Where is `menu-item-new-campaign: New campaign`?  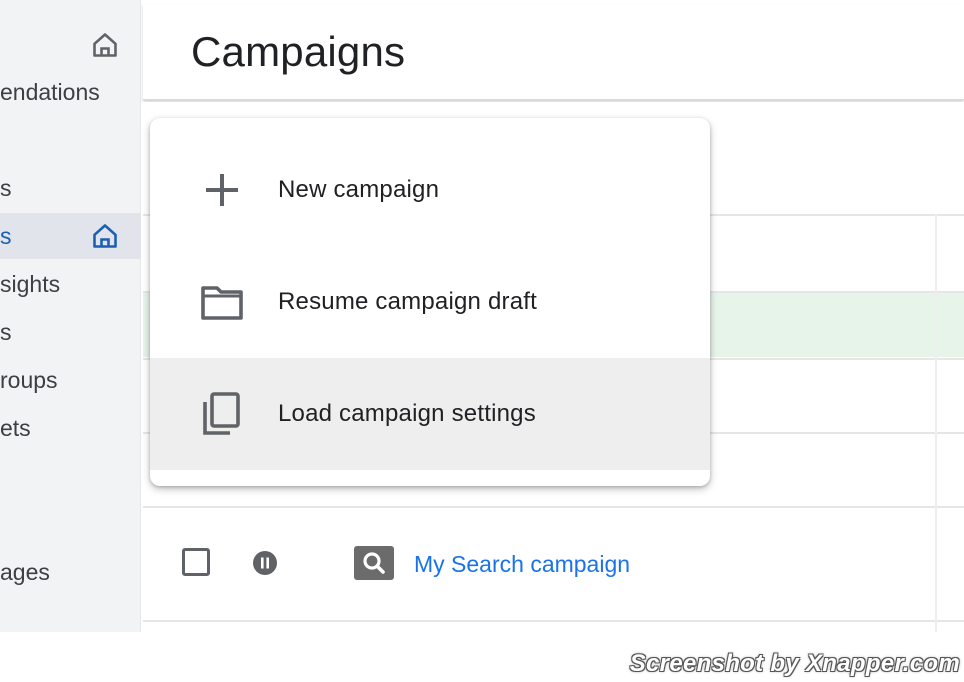
menu-item-new-campaign: New campaign is located at coordinates (430, 190).